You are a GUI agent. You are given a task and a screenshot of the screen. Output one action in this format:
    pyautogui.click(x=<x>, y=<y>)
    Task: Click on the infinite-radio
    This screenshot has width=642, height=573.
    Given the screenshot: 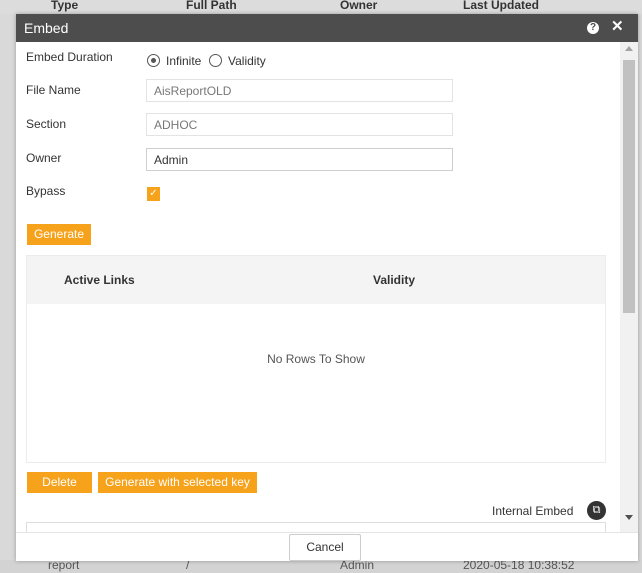 What is the action you would take?
    pyautogui.click(x=153, y=60)
    